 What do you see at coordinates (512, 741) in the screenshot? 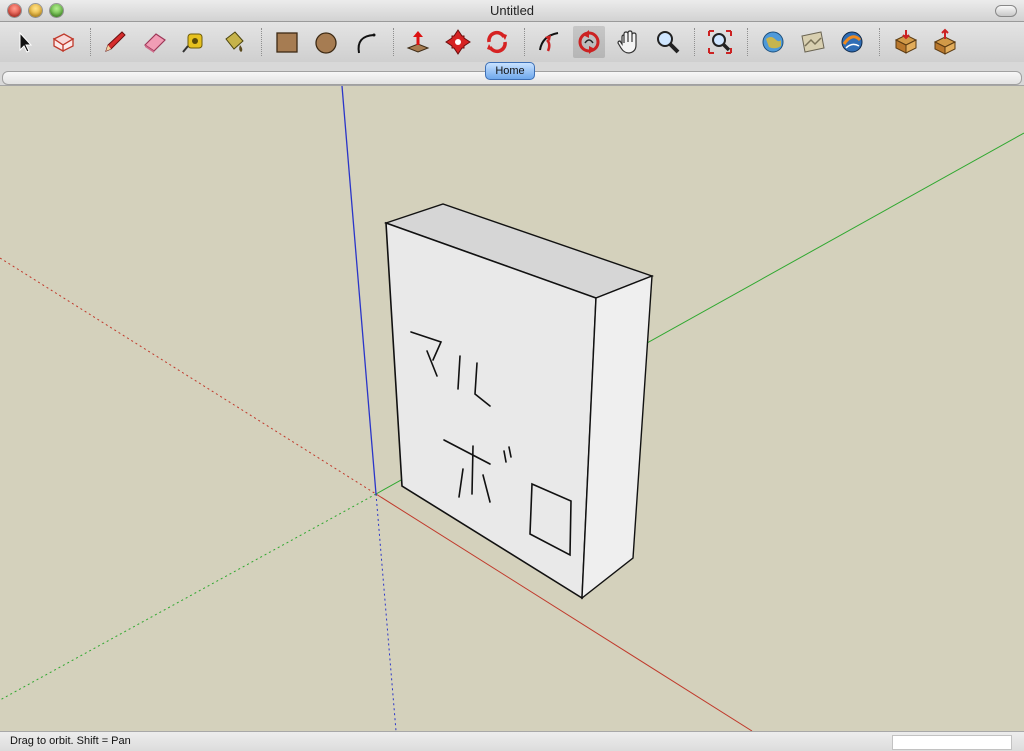
I see `status-bar: Drag to orbit. Shift = Pan` at bounding box center [512, 741].